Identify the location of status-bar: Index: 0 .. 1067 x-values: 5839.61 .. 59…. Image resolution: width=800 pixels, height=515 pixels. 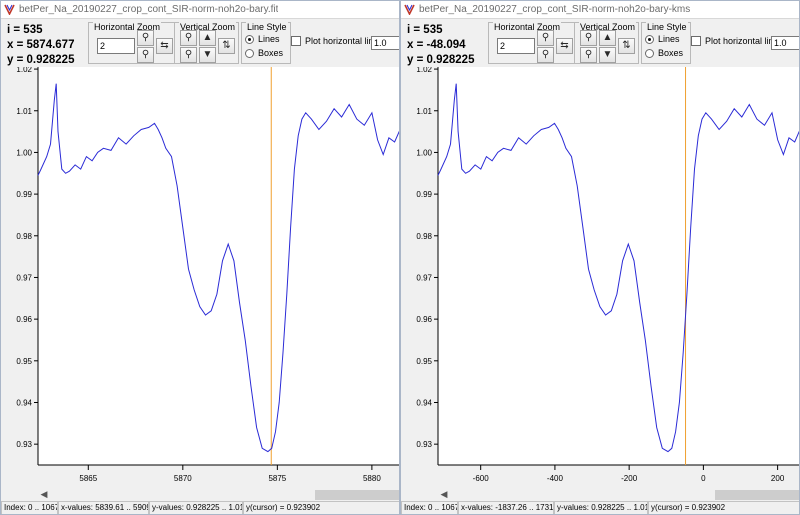
(200, 507).